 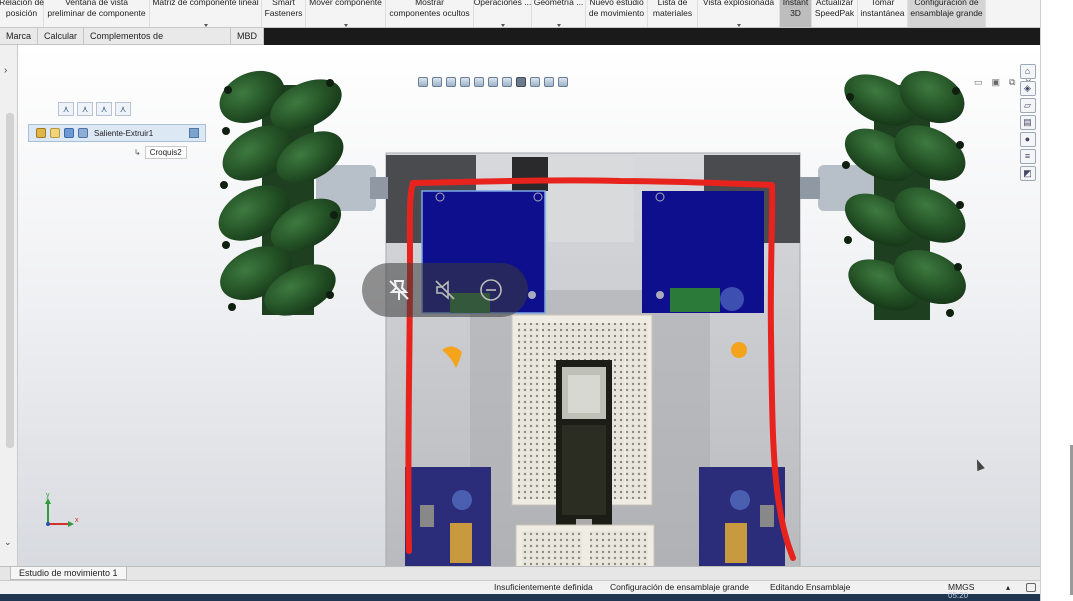 I want to click on ribbon-button: Instant 3D, so click(x=796, y=13).